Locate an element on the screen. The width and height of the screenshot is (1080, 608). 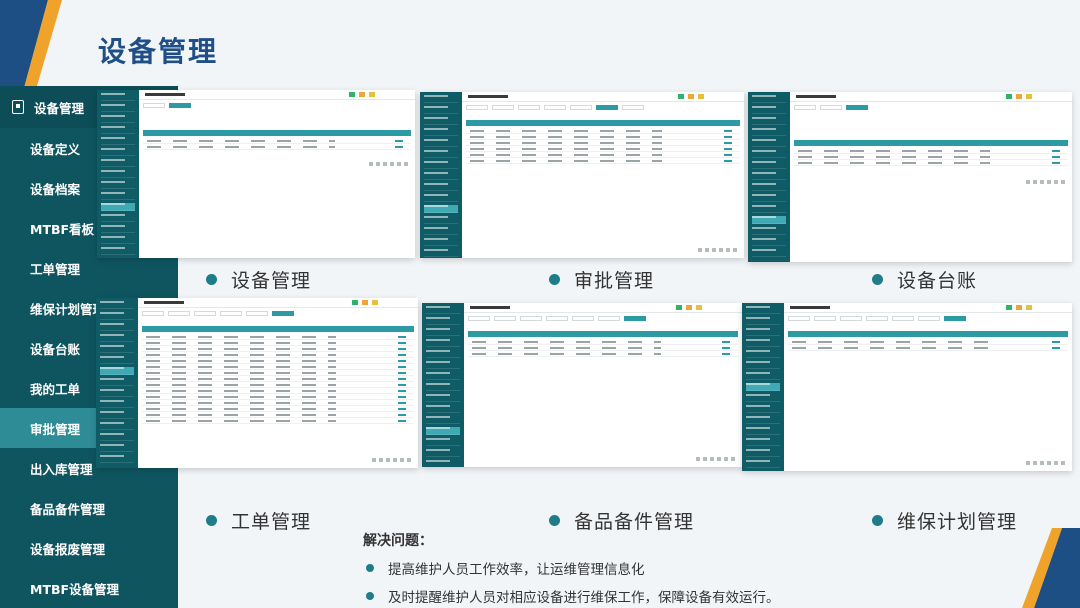
corner-decoration-bottom-right is located at coordinates (1051, 568).